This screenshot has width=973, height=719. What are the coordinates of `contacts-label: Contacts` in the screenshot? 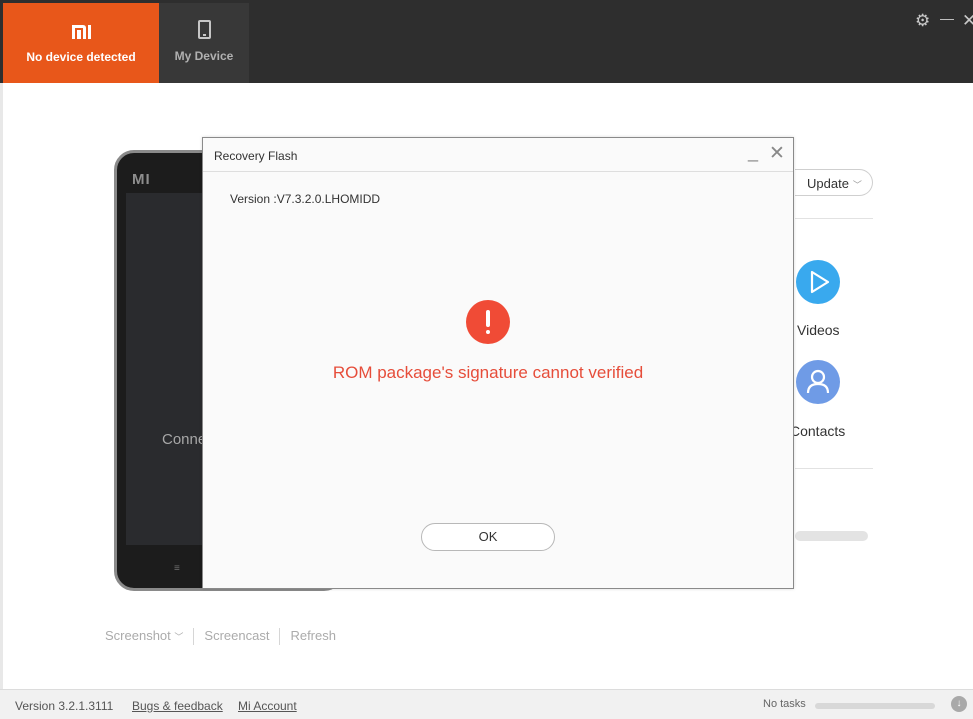 It's located at (818, 431).